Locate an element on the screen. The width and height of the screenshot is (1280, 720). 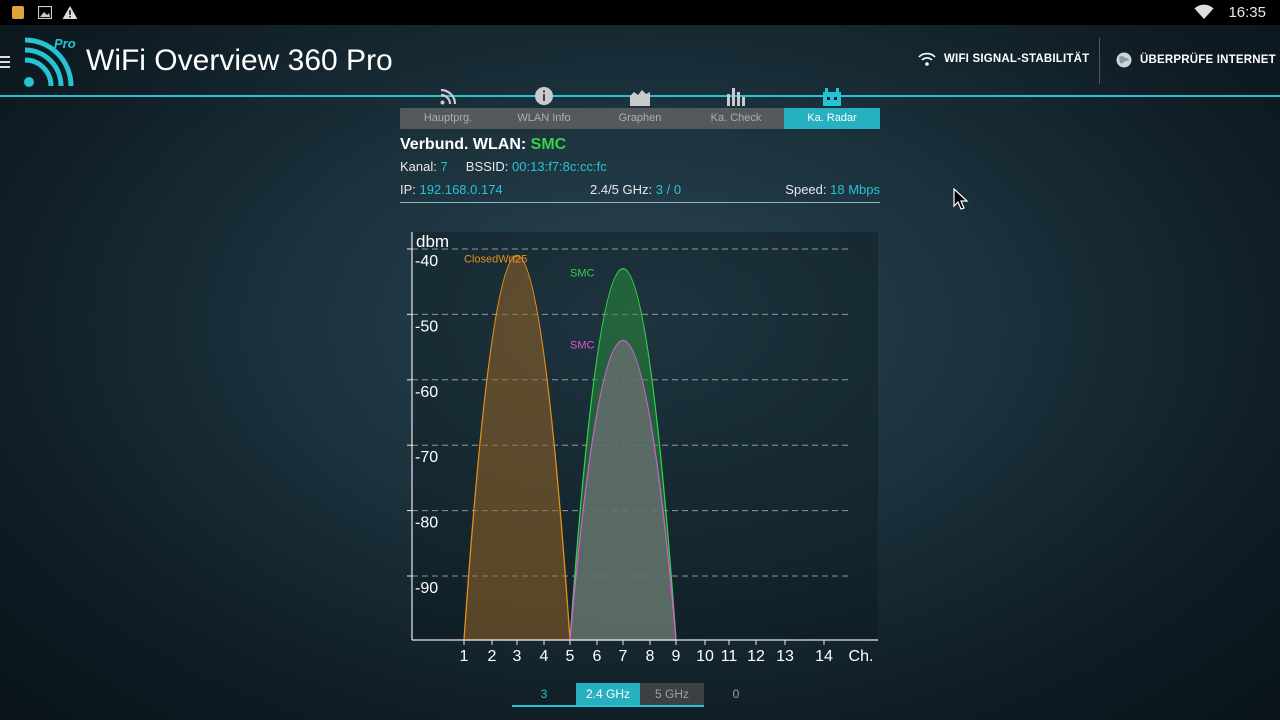
mouse-cursor-icon is located at coordinates (961, 199).